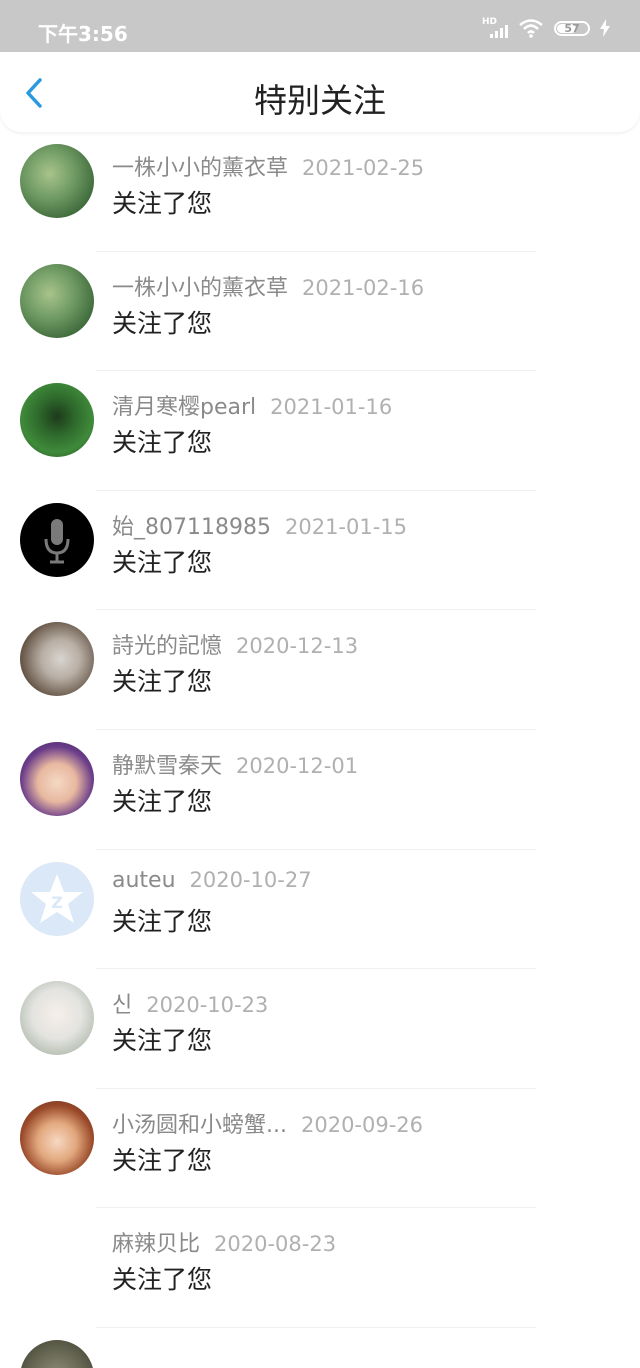 The width and height of the screenshot is (640, 1368). I want to click on follow-date: 2020-12-13, so click(297, 646).